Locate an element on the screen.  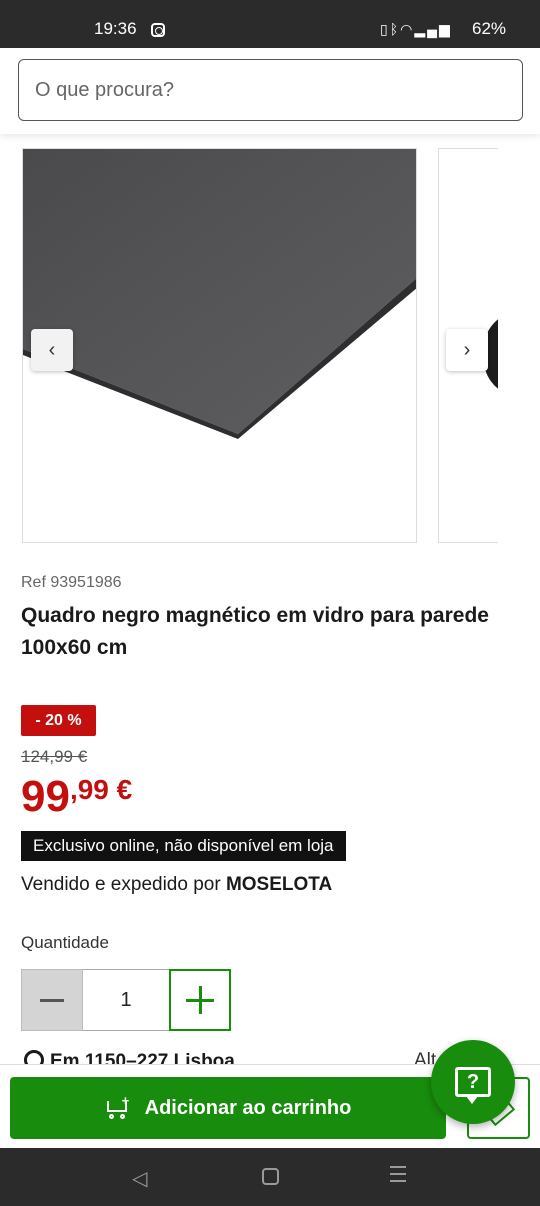
question-mark: ? is located at coordinates (473, 1081).